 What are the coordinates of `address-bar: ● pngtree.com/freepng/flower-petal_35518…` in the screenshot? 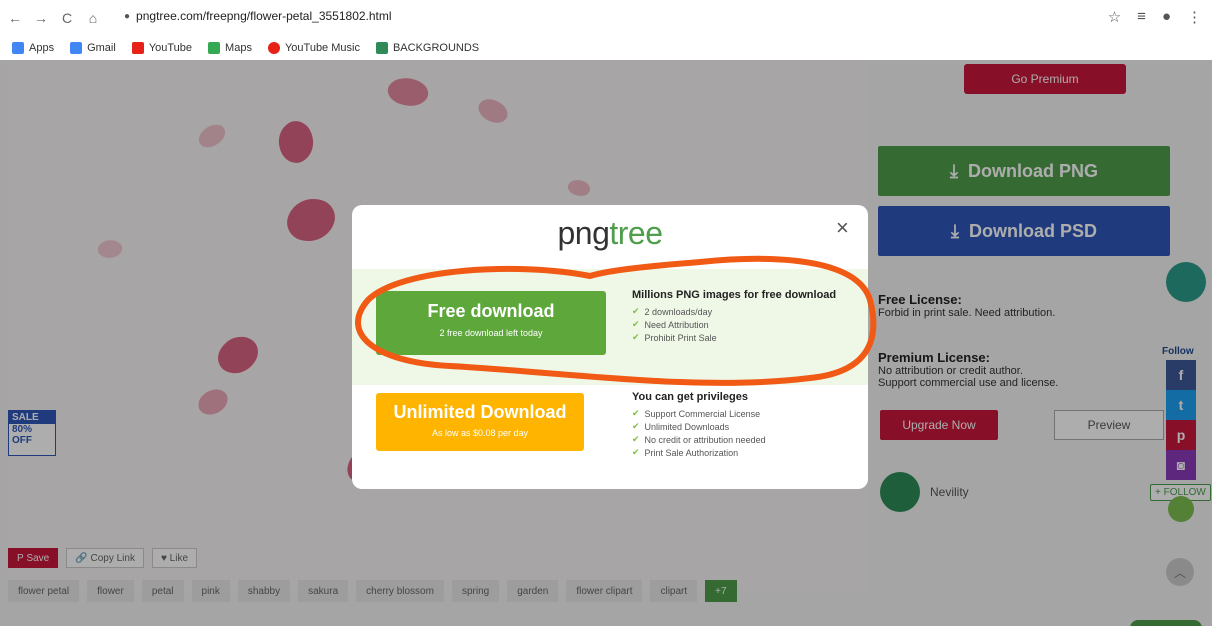 It's located at (258, 16).